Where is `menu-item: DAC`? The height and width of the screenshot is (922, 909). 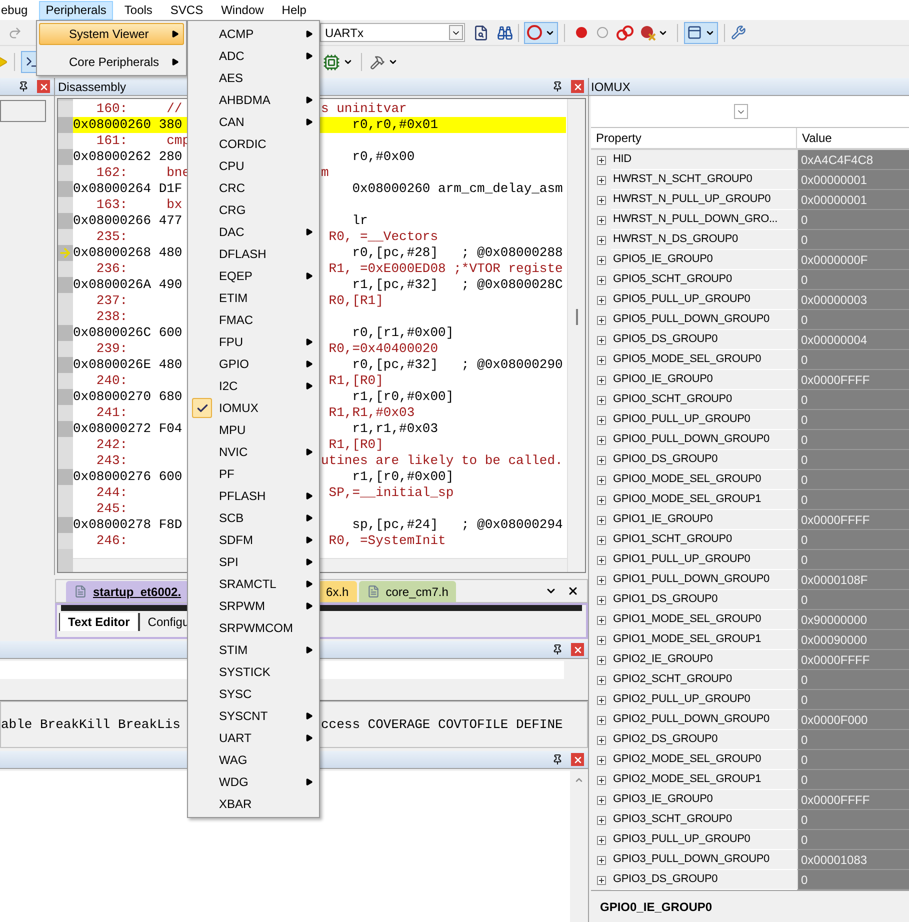 menu-item: DAC is located at coordinates (253, 232).